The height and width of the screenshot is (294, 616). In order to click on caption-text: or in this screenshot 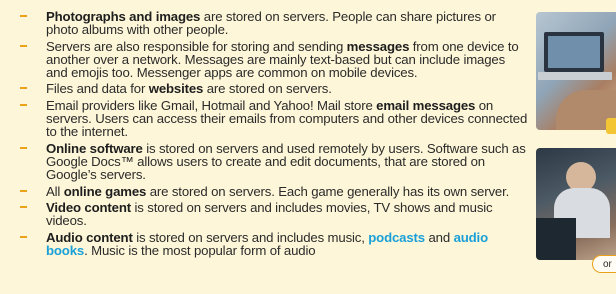, I will do `click(607, 264)`.